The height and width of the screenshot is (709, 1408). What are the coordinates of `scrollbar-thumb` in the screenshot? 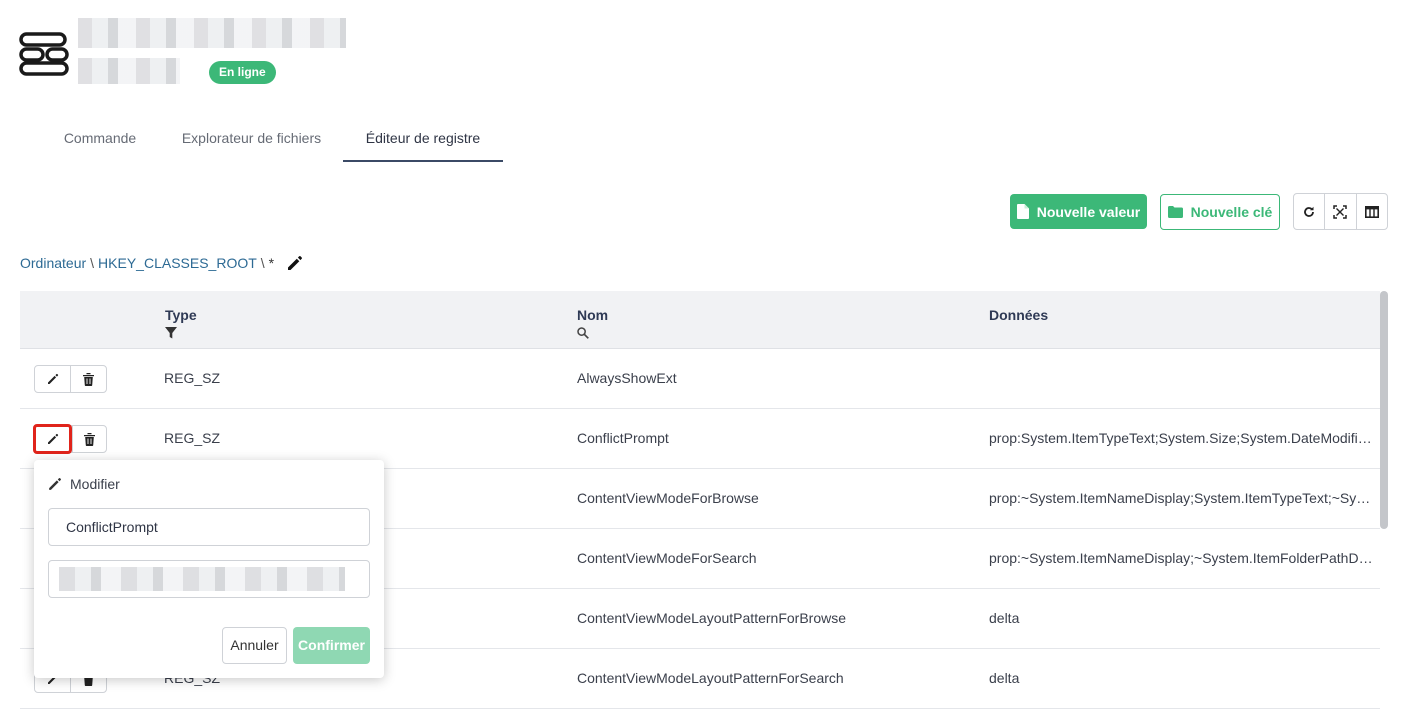 It's located at (1384, 410).